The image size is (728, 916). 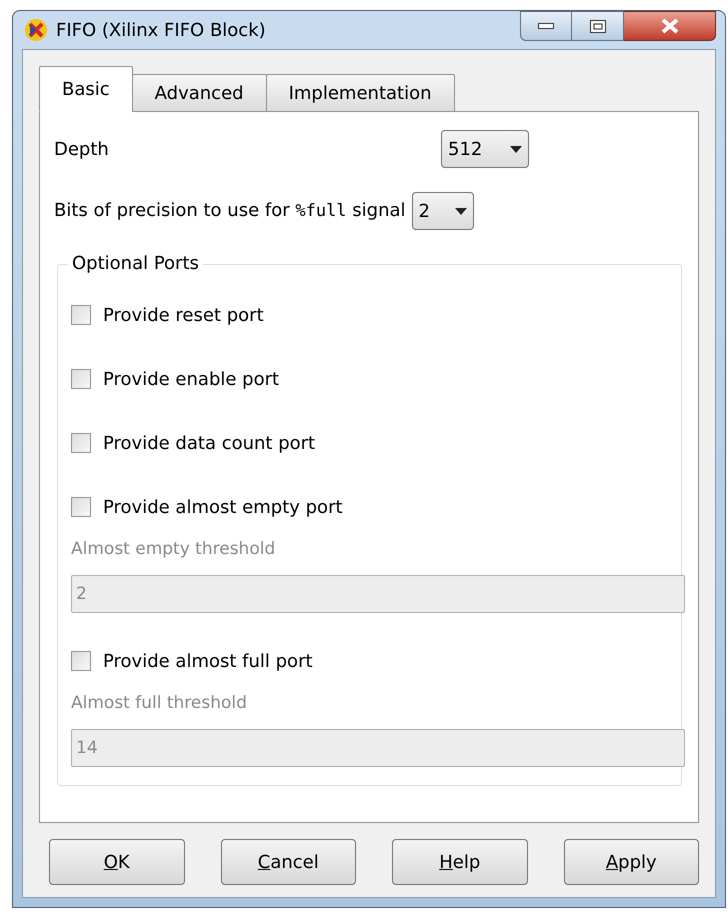 I want to click on checkbox-label: Provide enable port, so click(x=191, y=380).